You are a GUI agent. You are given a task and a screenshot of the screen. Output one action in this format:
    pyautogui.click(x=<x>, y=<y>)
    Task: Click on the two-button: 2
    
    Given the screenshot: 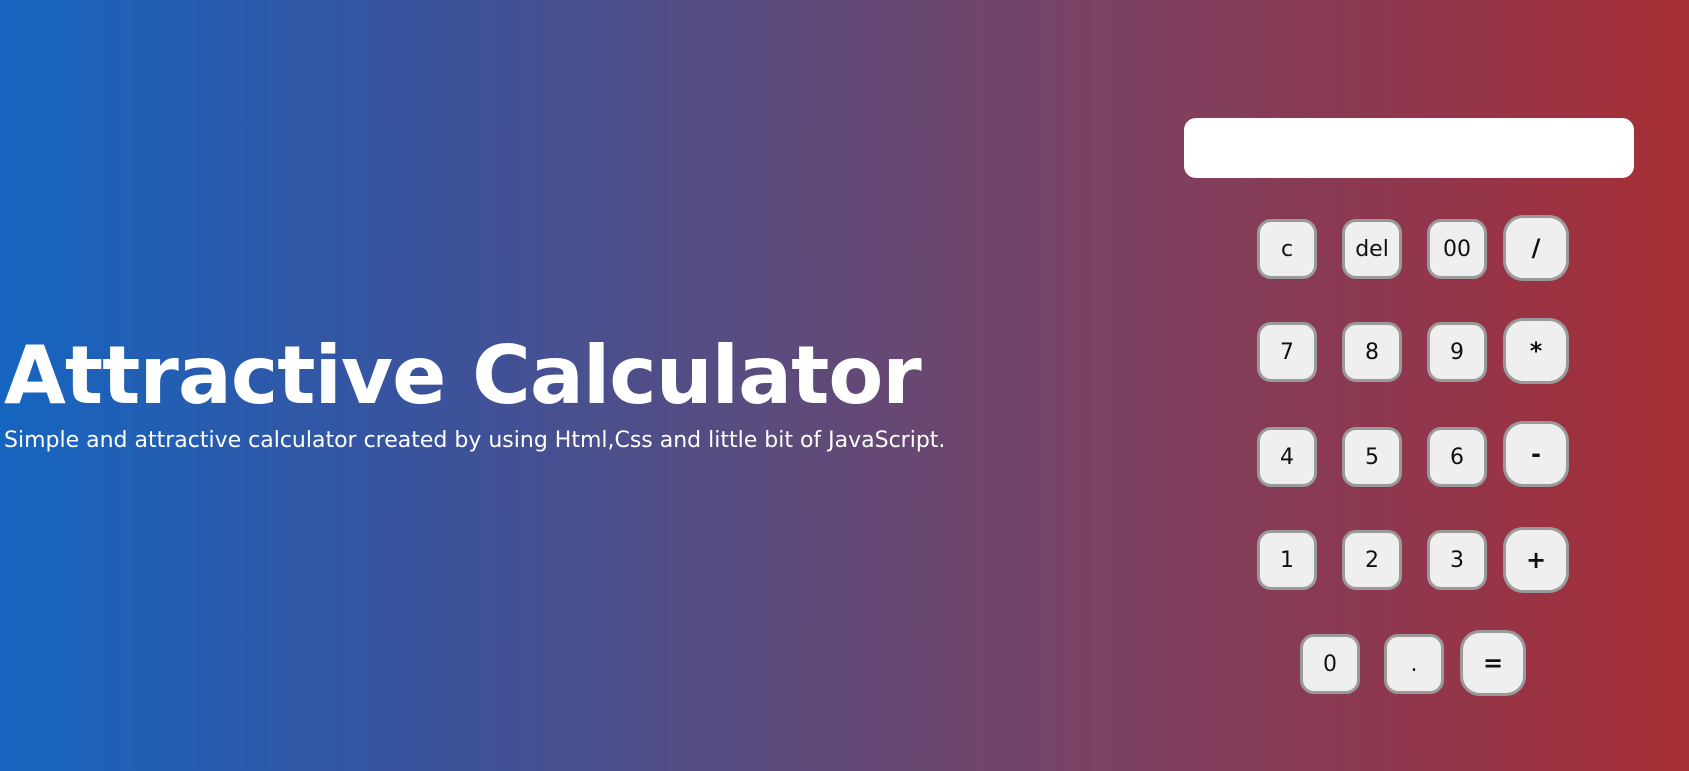 What is the action you would take?
    pyautogui.click(x=1372, y=560)
    